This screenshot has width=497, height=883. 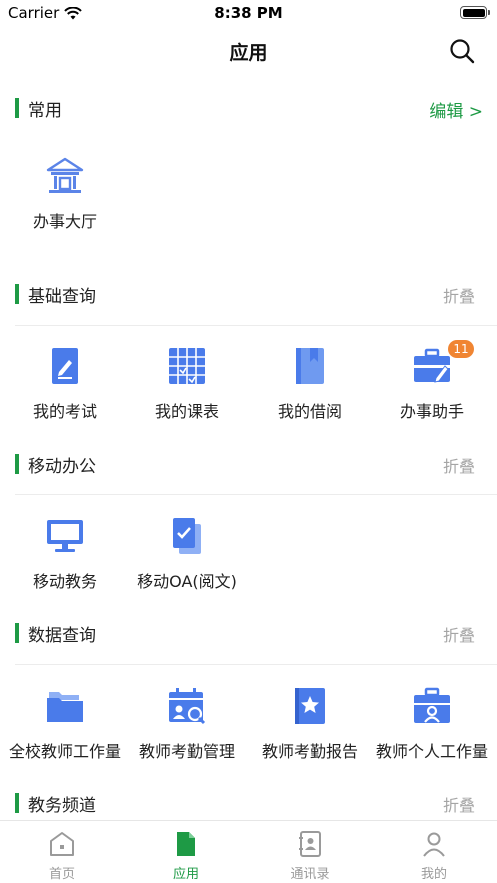 I want to click on section-title-data: 数据查询, so click(x=62, y=636).